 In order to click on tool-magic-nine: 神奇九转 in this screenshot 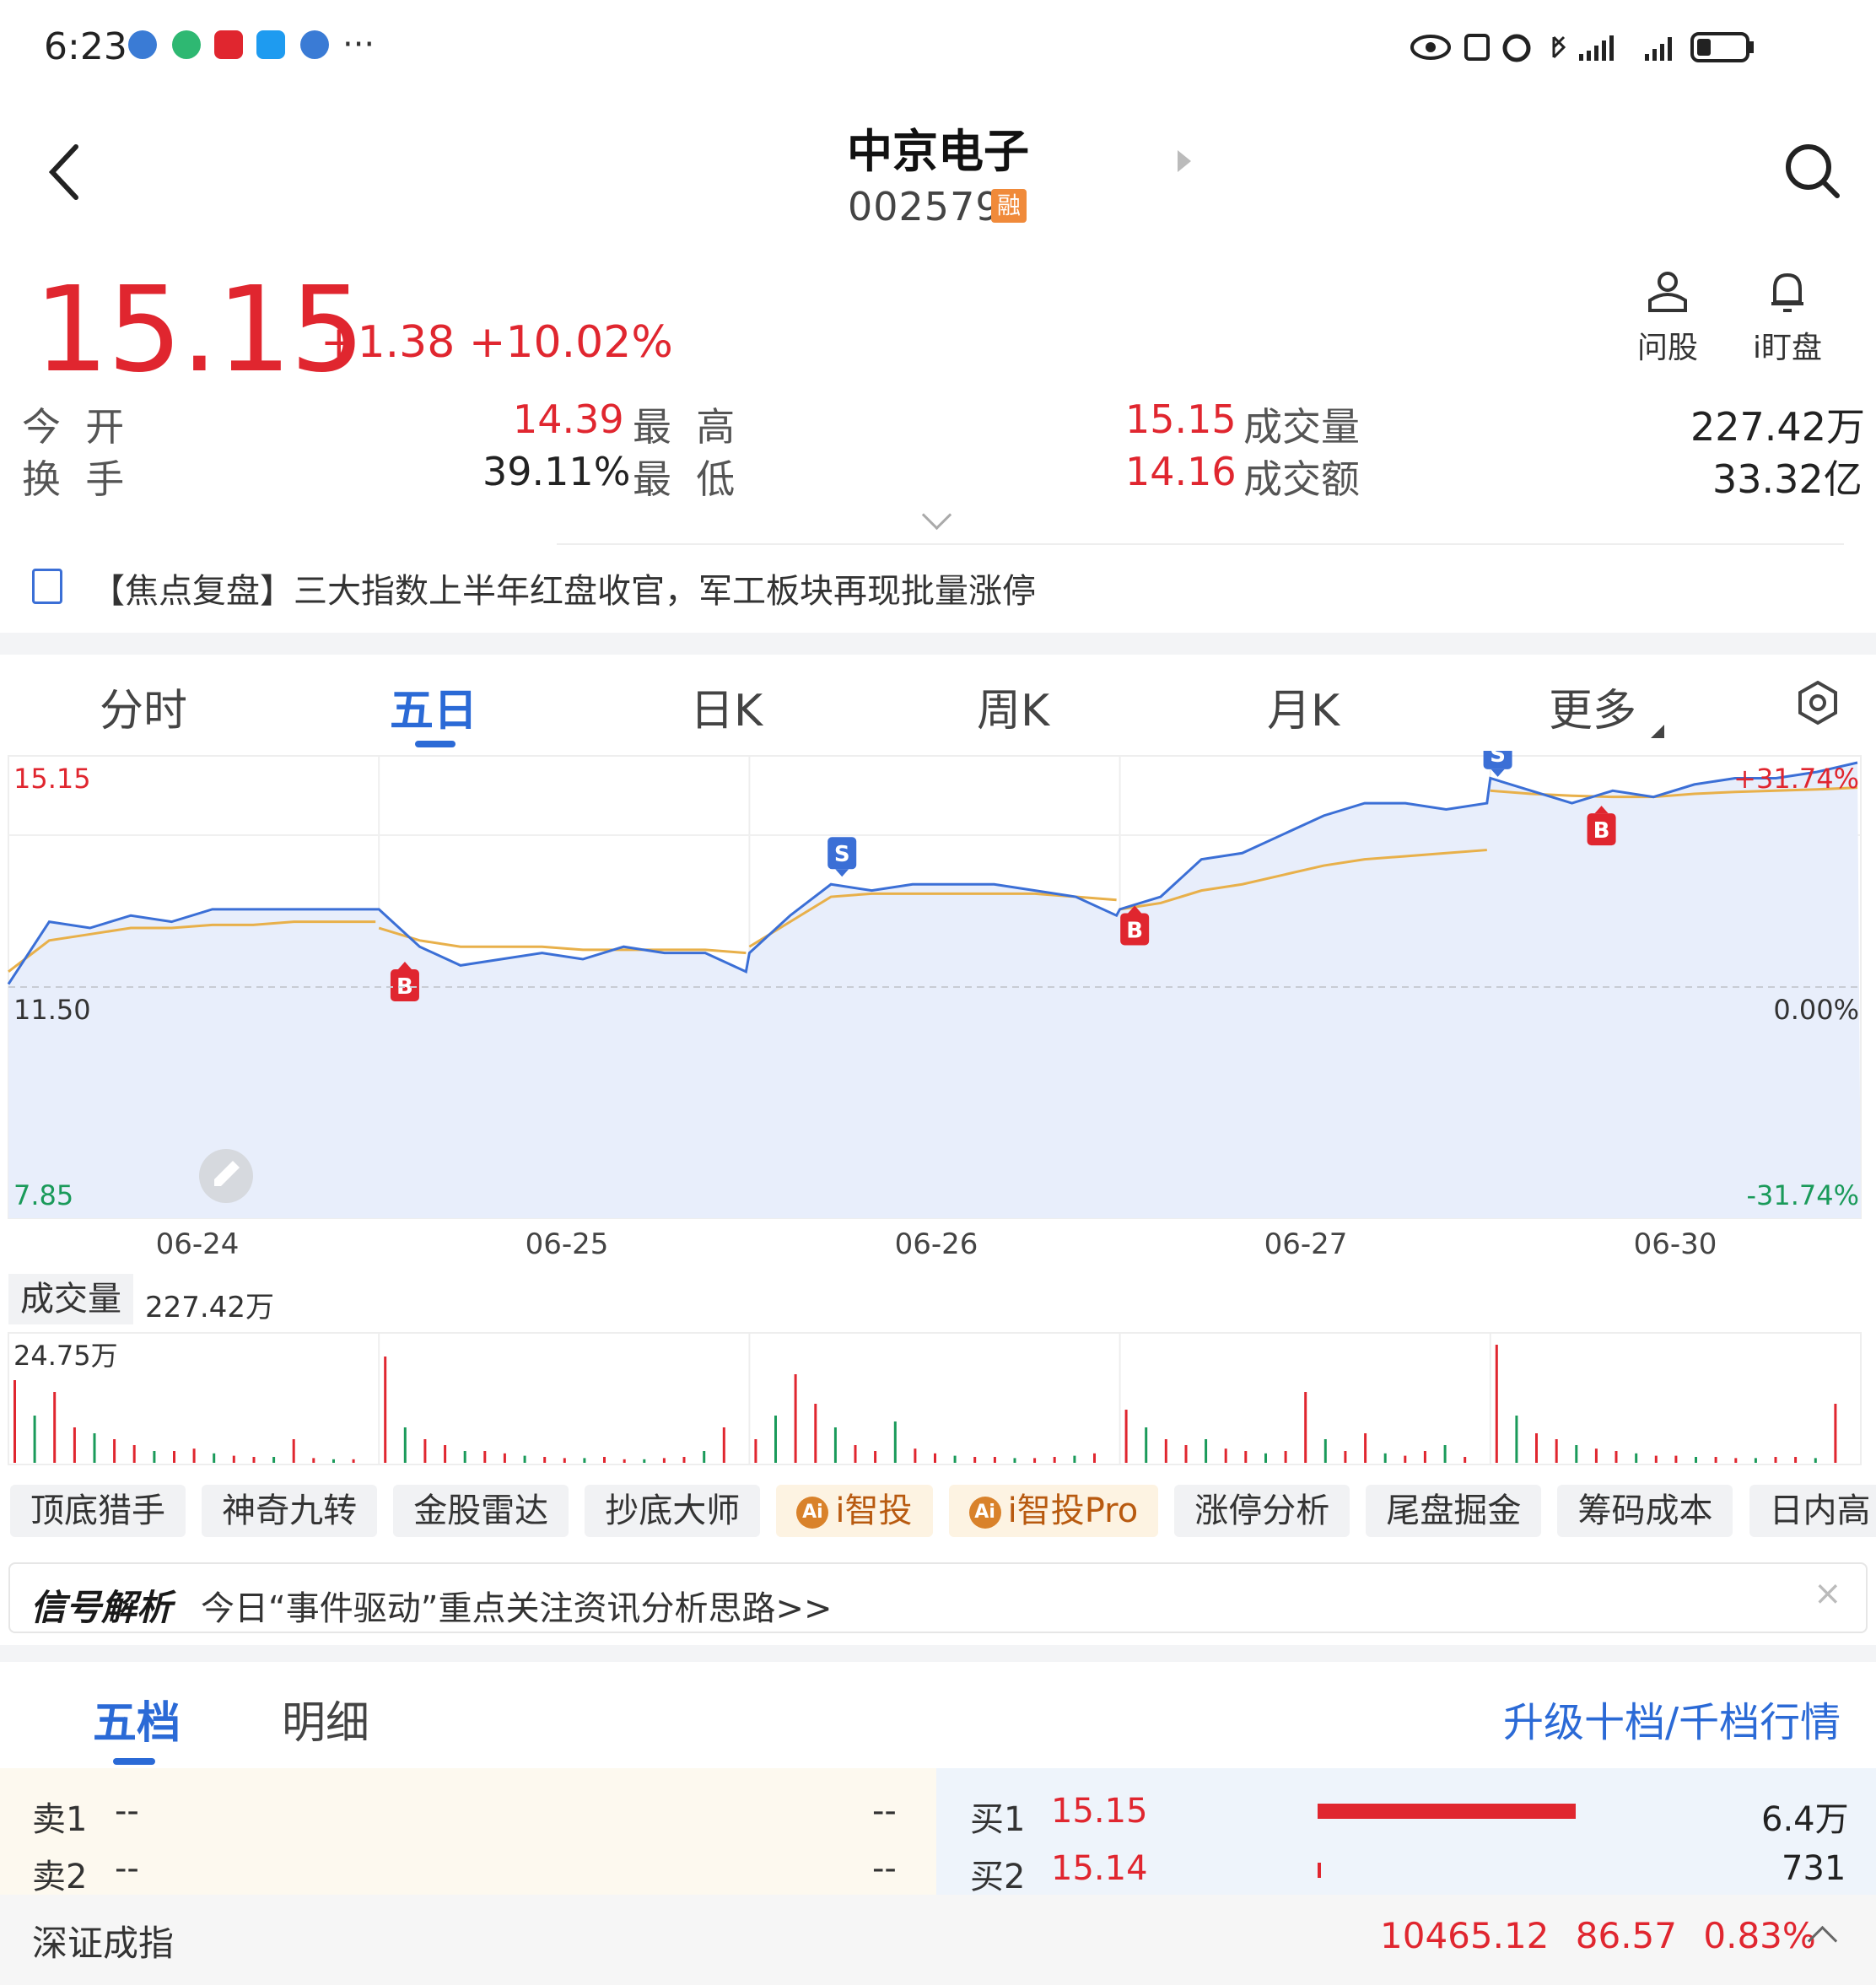, I will do `click(290, 1511)`.